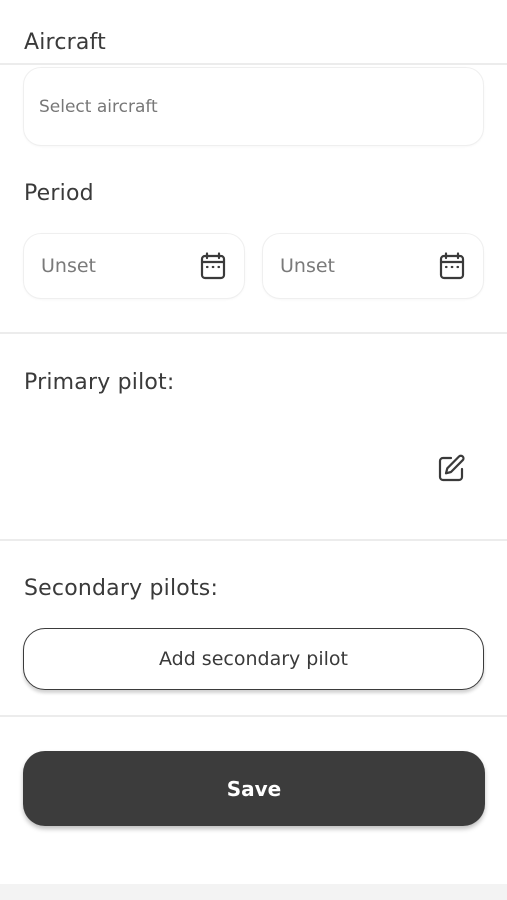 The height and width of the screenshot is (900, 507). What do you see at coordinates (253, 106) in the screenshot?
I see `aircraft-select: Select aircraft` at bounding box center [253, 106].